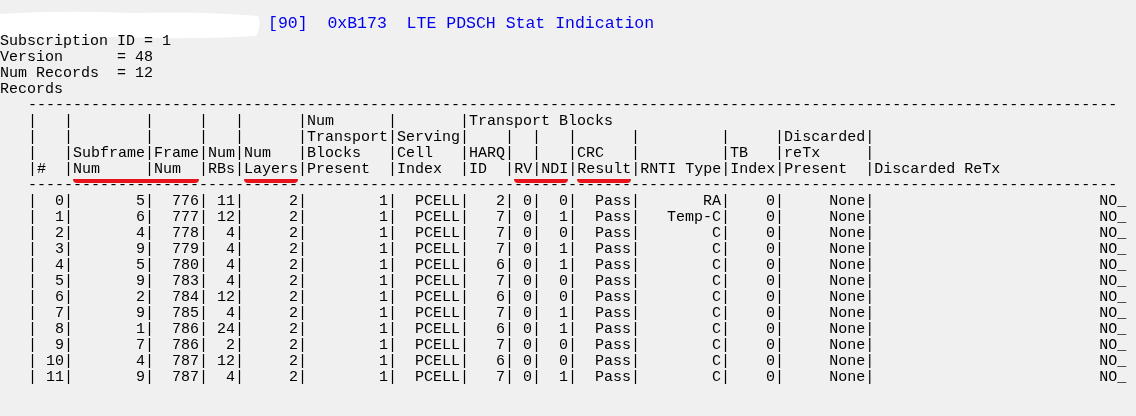 The image size is (1136, 416). I want to click on table-header-line: | |Subframe|Frame|Num|Num |Blocks |Cell |HARQ| | |CRC | |TB |reTx |, so click(451, 154).